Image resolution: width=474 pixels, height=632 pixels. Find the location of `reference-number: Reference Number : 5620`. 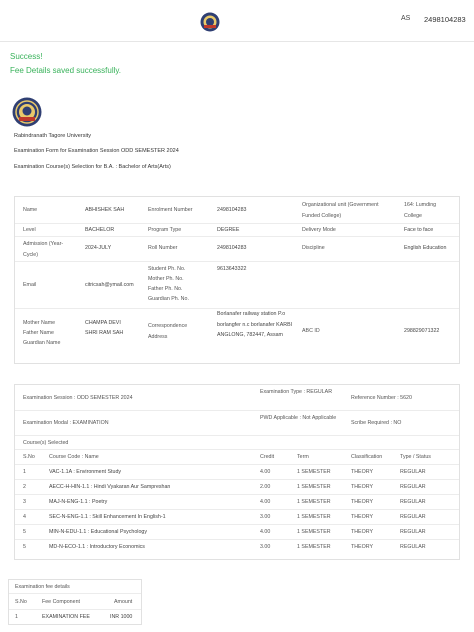

reference-number: Reference Number : 5620 is located at coordinates (381, 398).